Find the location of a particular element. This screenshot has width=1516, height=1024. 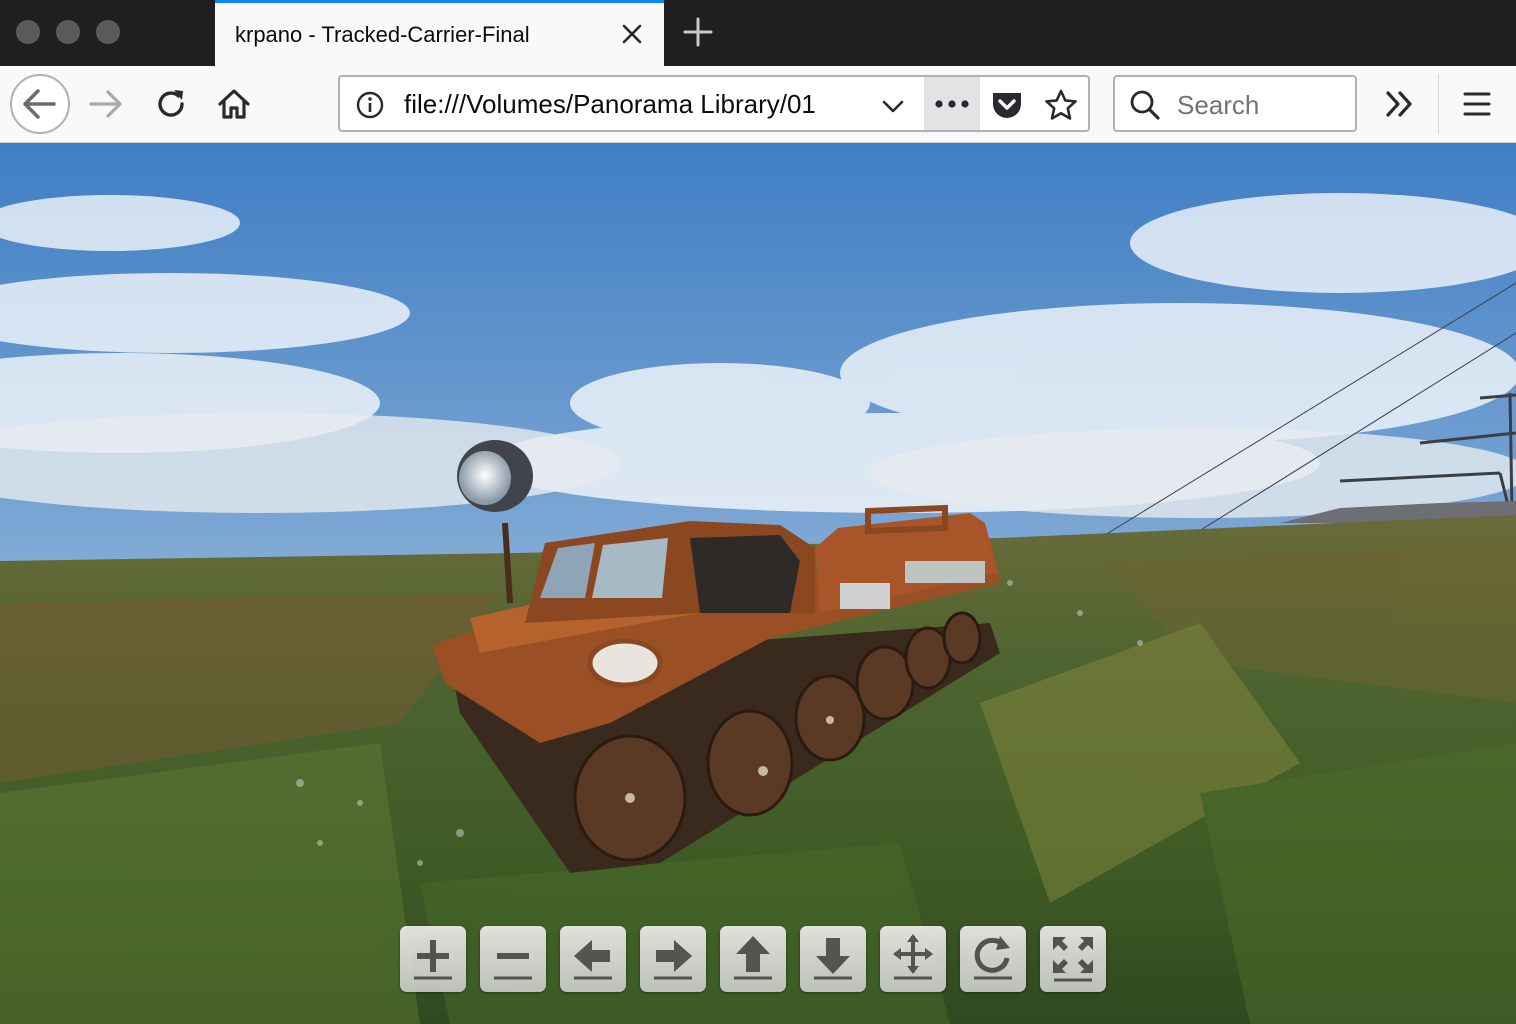

arrow-down-icon is located at coordinates (833, 959).